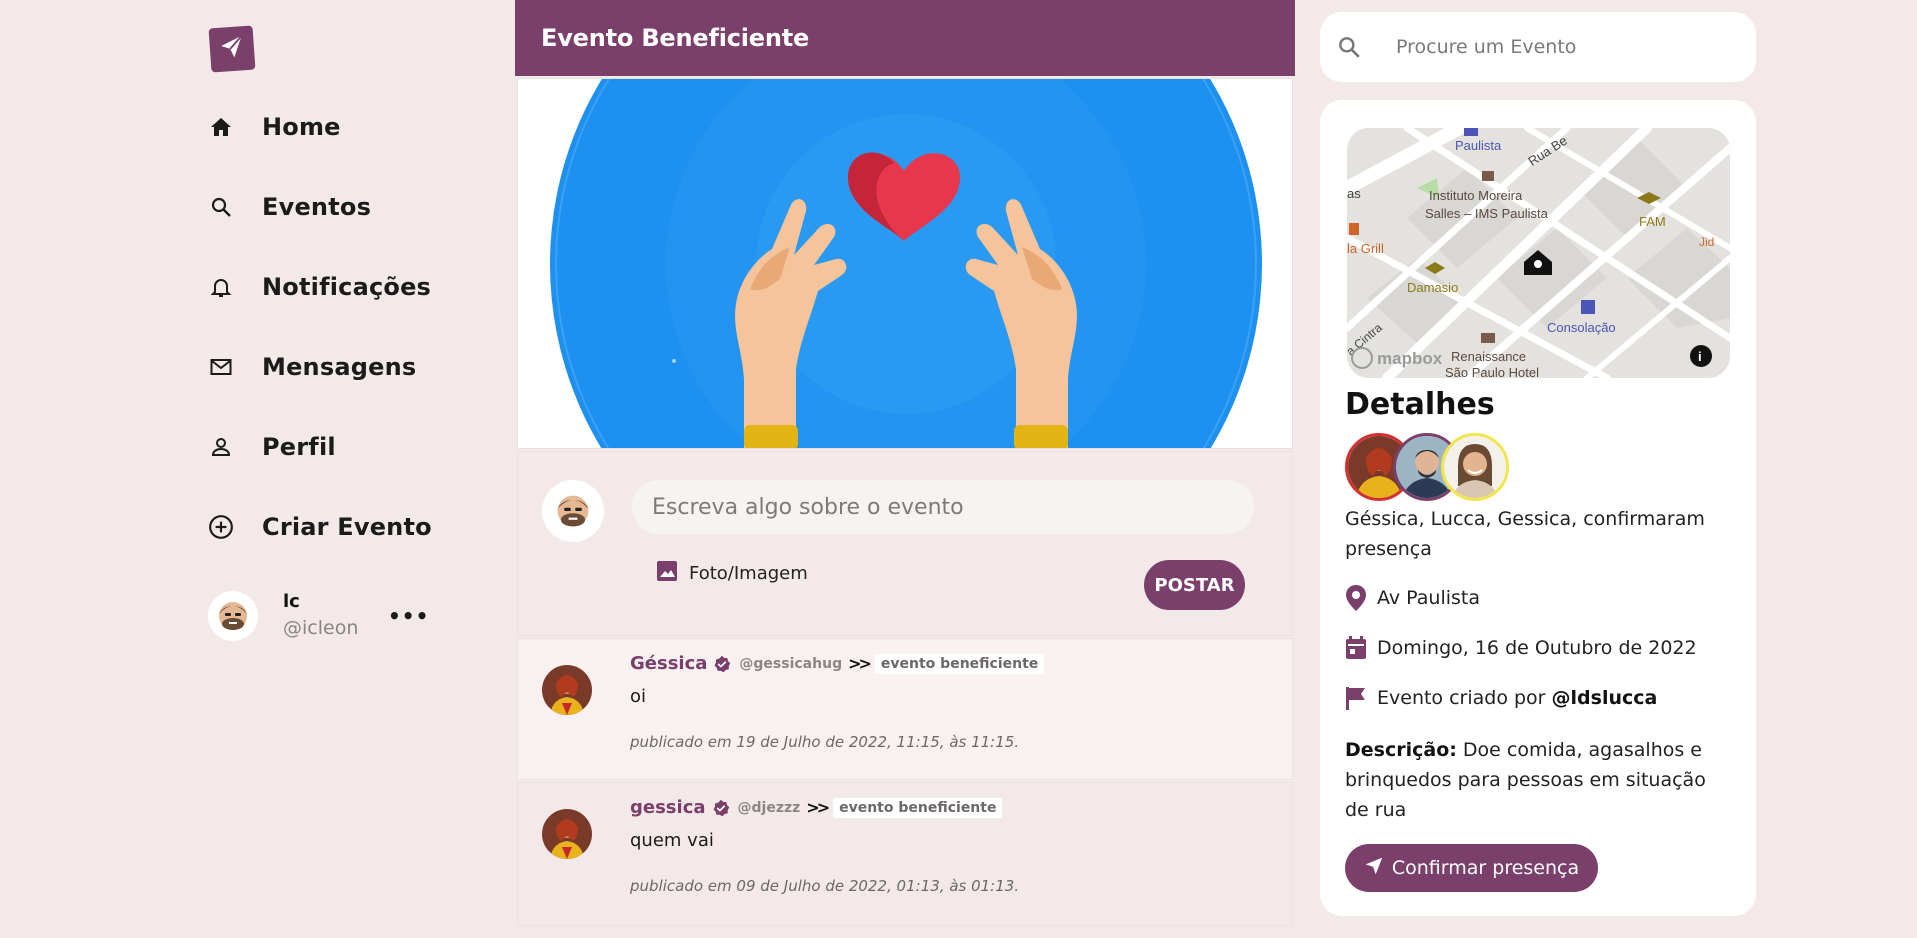  I want to click on confirm-attendance-label: Confirmar presença, so click(1485, 868).